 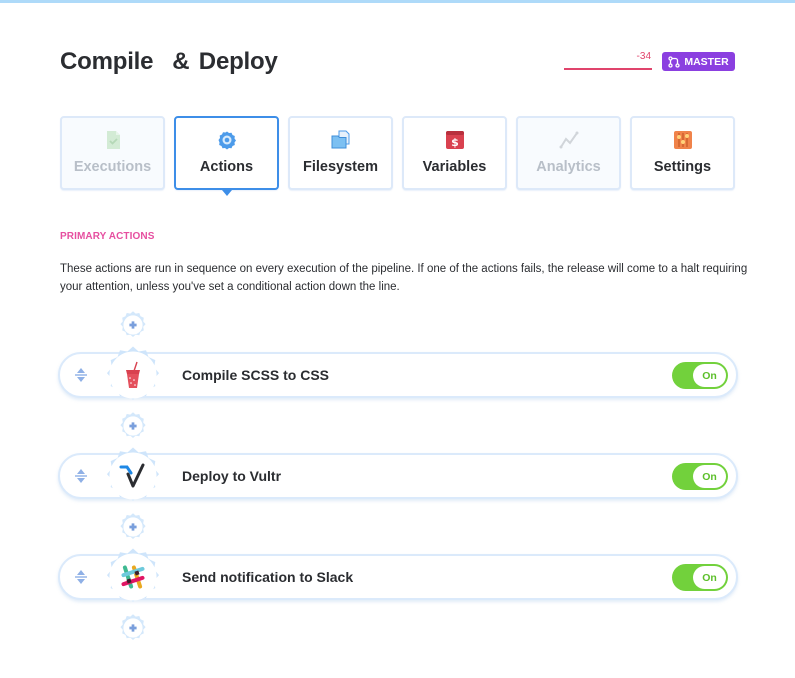 I want to click on dollar-box-icon: $, so click(x=454, y=140).